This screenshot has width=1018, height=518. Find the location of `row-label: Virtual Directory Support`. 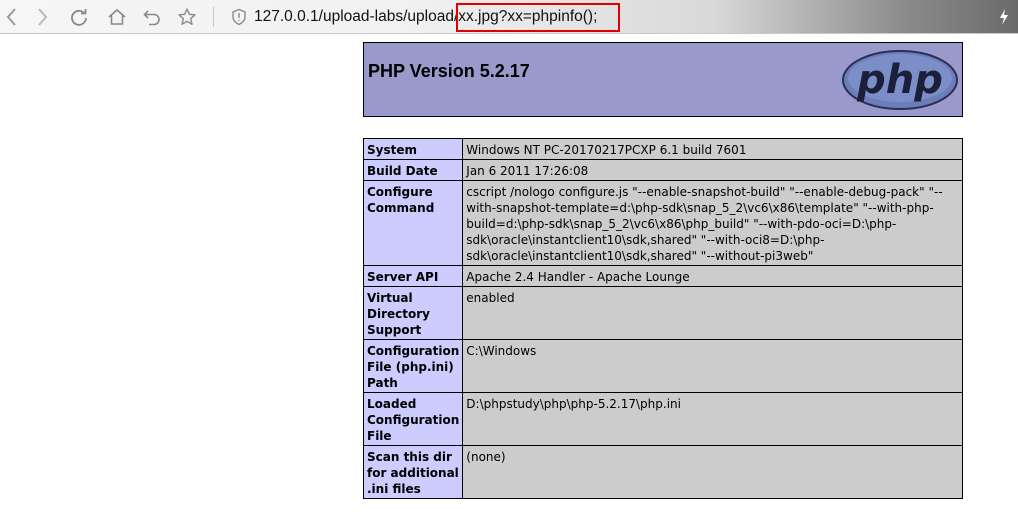

row-label: Virtual Directory Support is located at coordinates (413, 313).